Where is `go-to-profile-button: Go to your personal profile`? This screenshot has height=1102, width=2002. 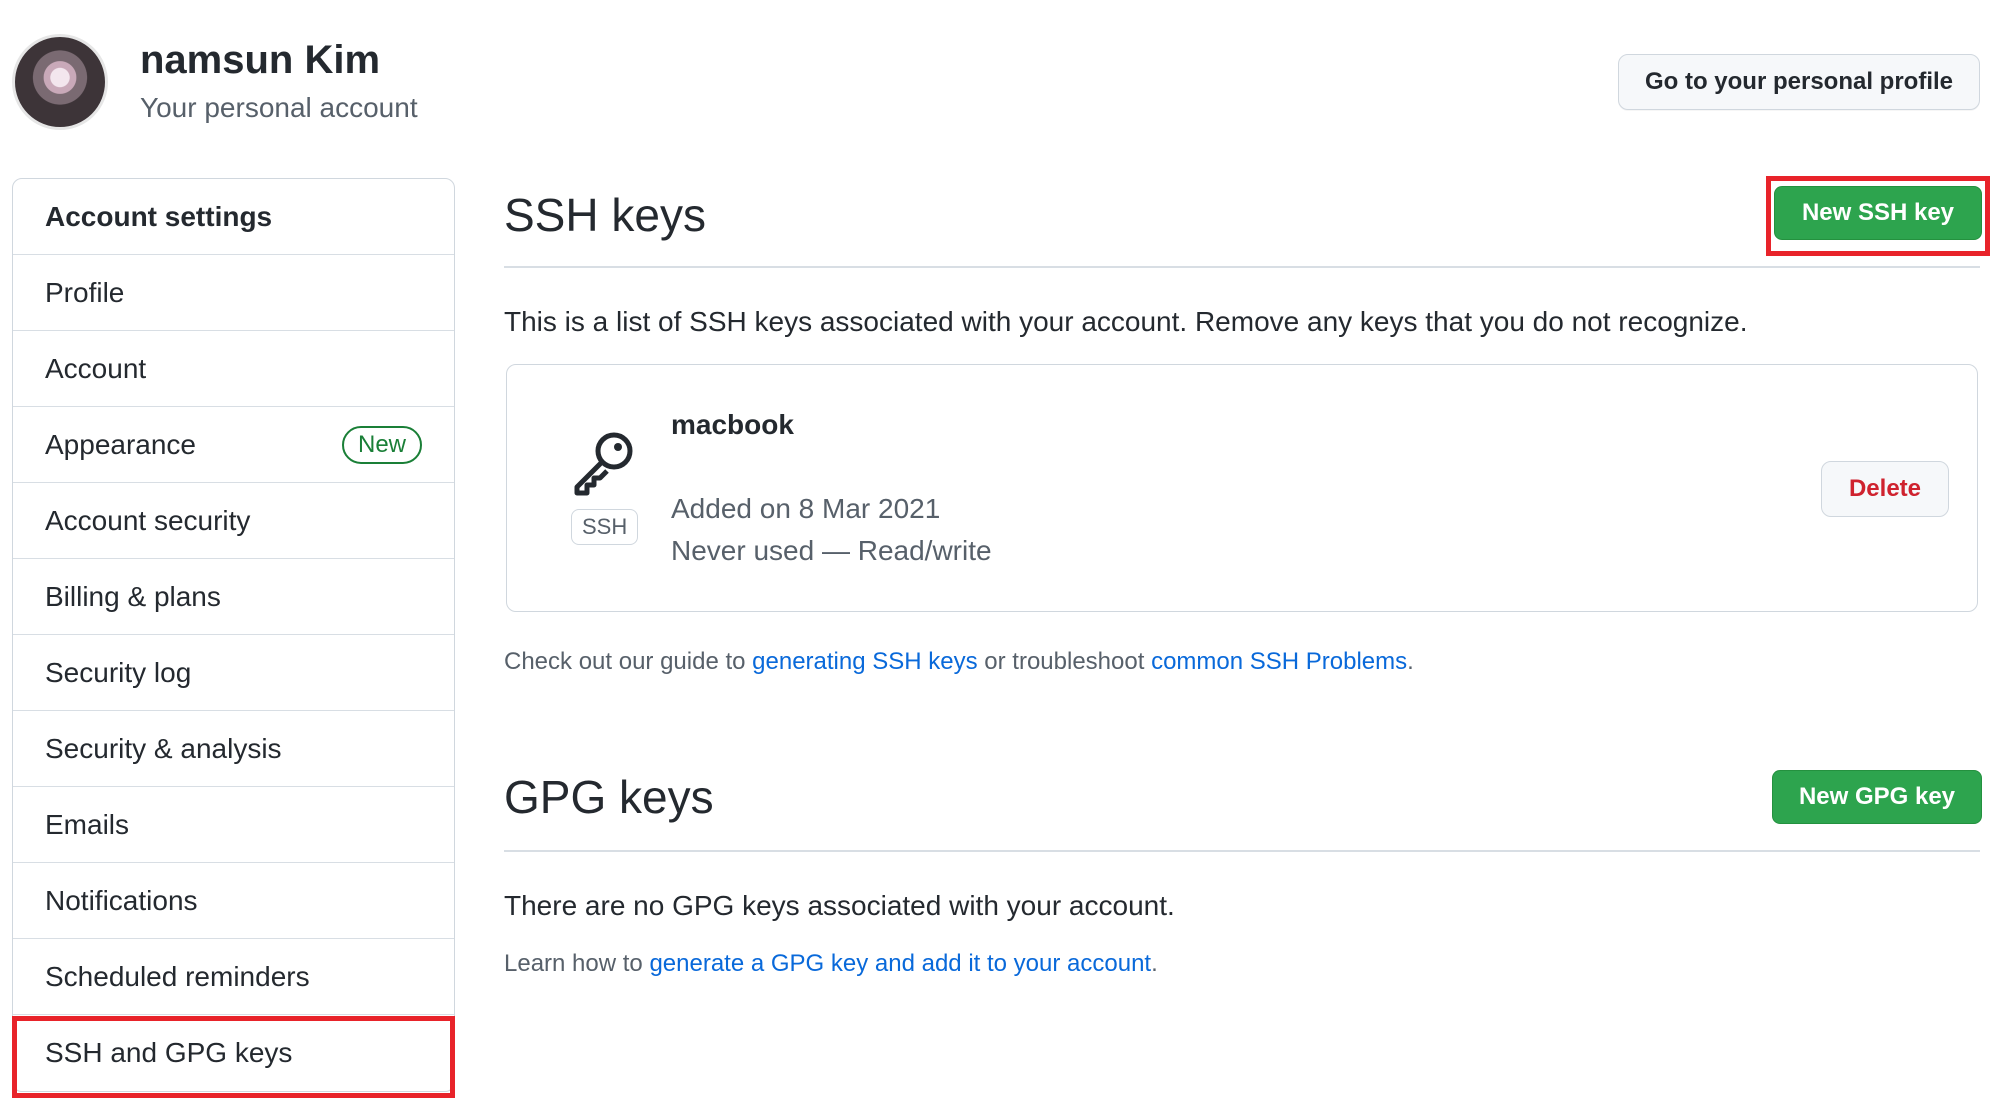 go-to-profile-button: Go to your personal profile is located at coordinates (1799, 82).